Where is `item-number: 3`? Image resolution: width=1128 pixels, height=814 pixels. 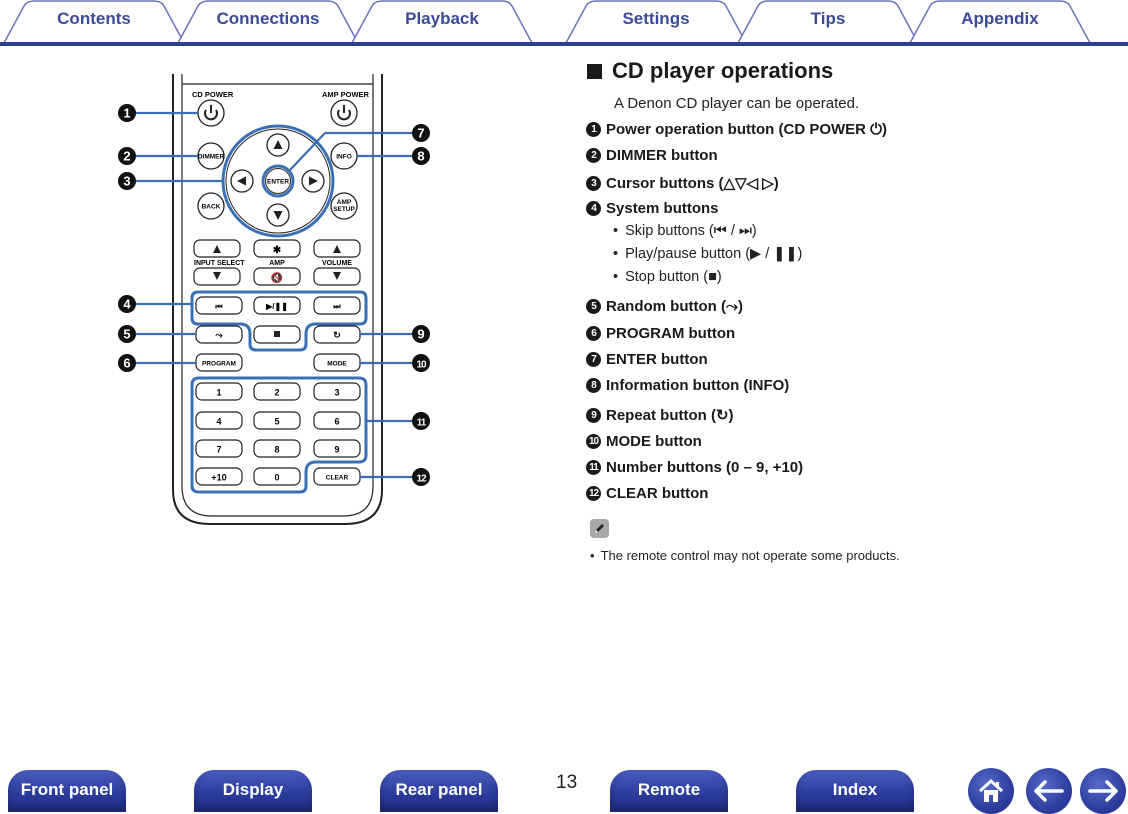 item-number: 3 is located at coordinates (593, 183).